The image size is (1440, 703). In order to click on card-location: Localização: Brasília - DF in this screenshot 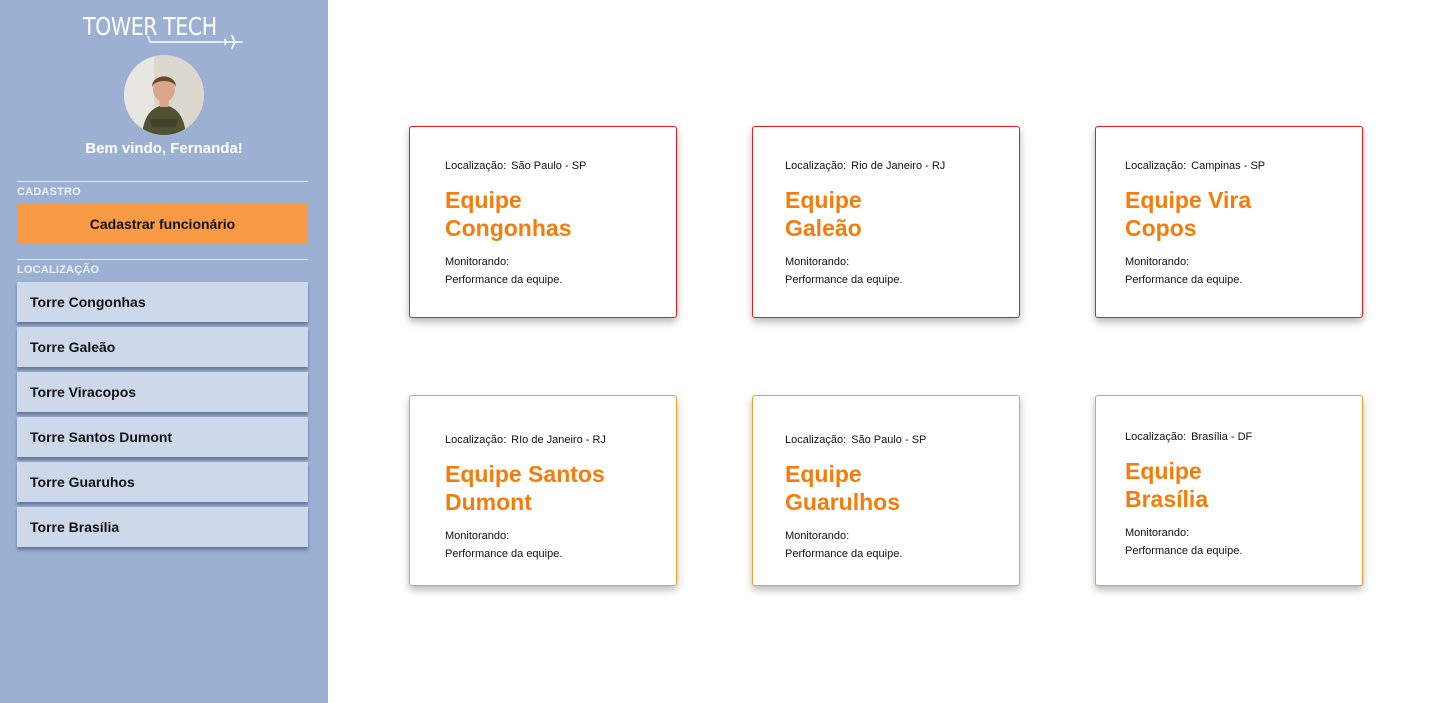, I will do `click(1233, 437)`.